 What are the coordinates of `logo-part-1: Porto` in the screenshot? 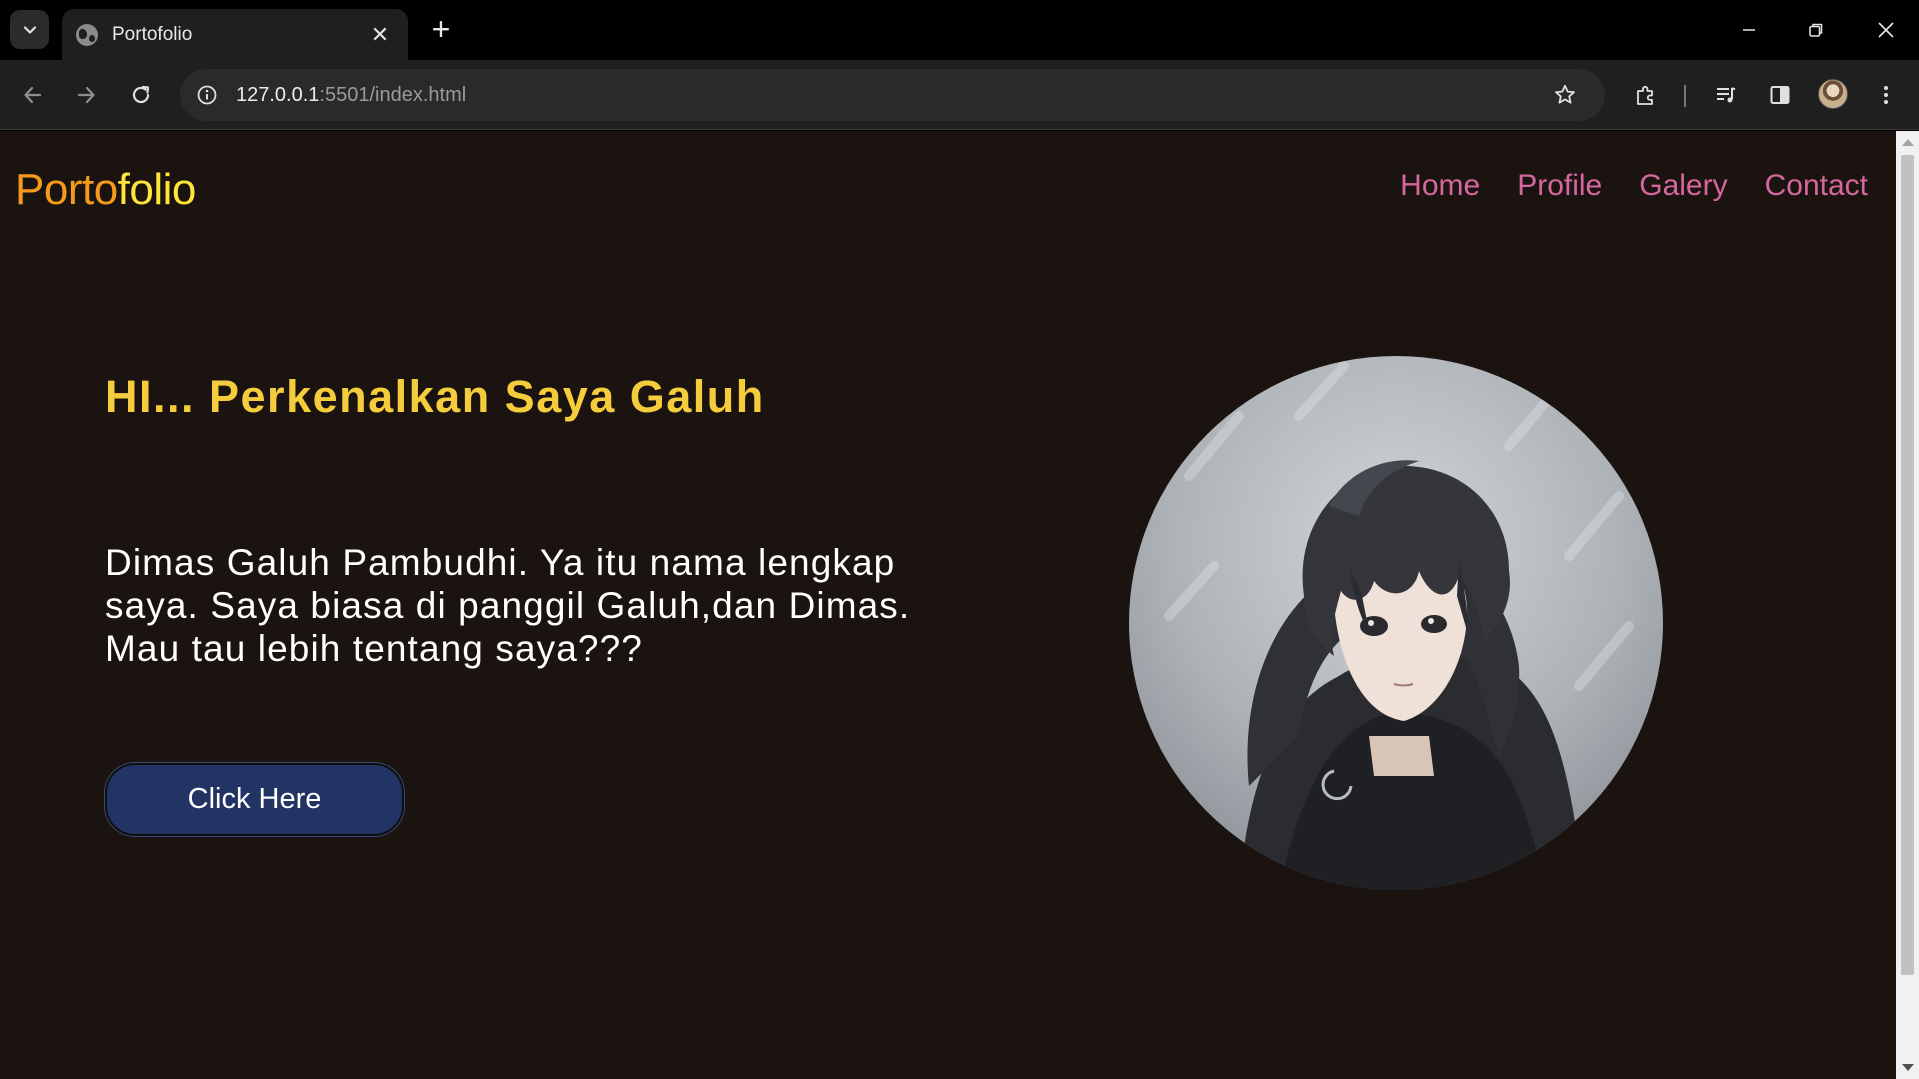 It's located at (66, 189).